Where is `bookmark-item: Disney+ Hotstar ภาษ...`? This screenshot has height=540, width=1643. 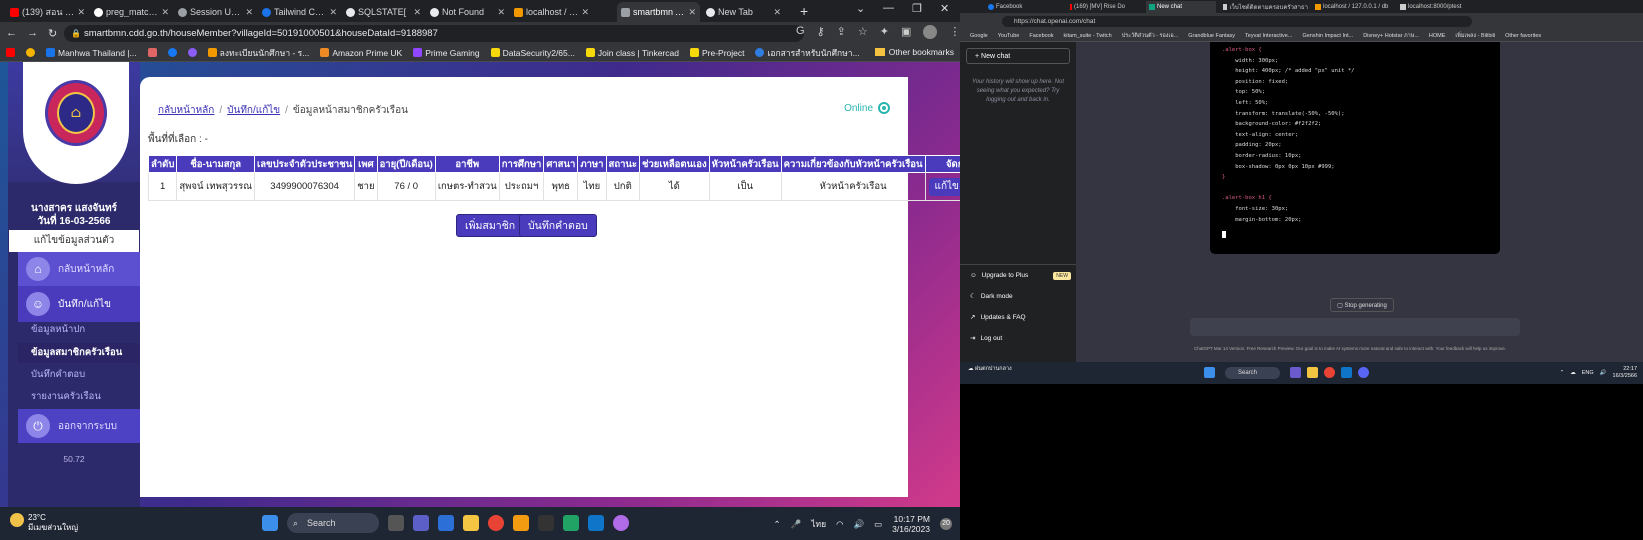
bookmark-item: Disney+ Hotstar ภาษ... is located at coordinates (1391, 36).